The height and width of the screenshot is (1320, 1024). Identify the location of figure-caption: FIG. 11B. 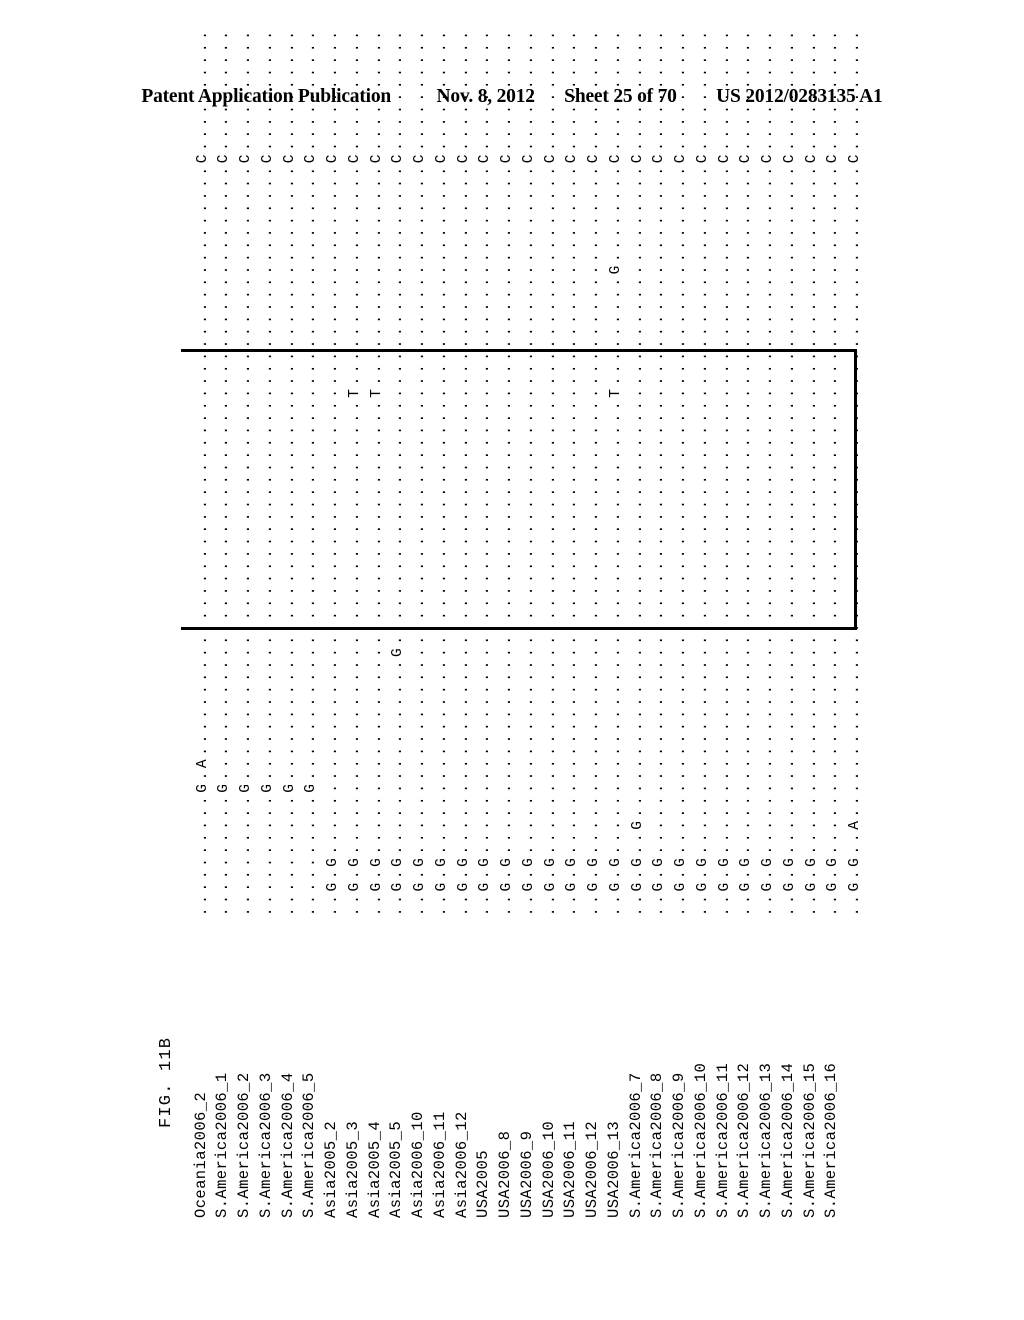
(166, 1082).